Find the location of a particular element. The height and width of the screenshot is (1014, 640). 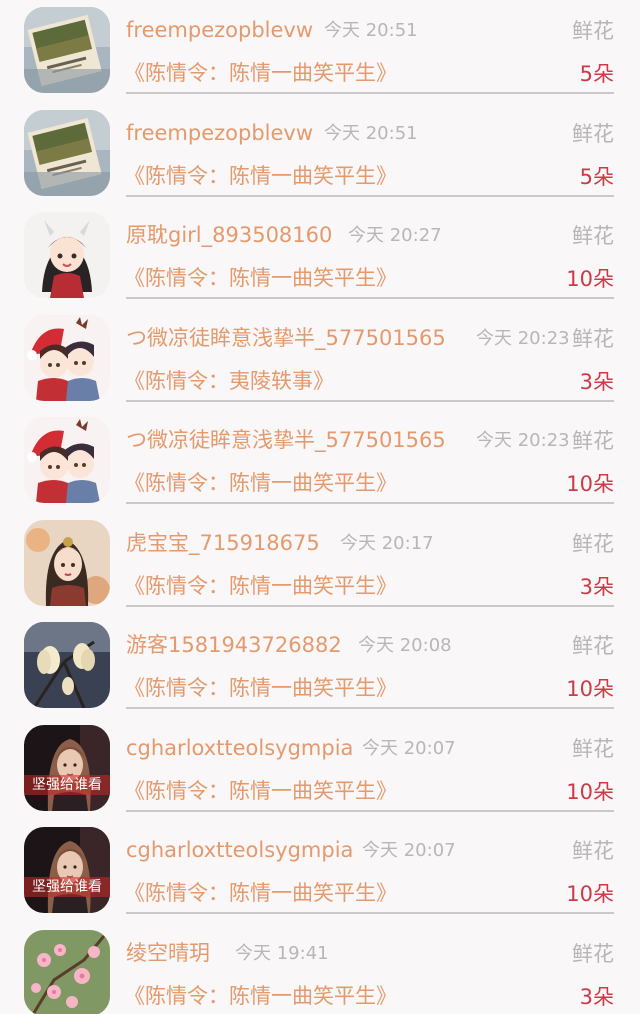

timestamp: 今天 19:41 is located at coordinates (282, 953).